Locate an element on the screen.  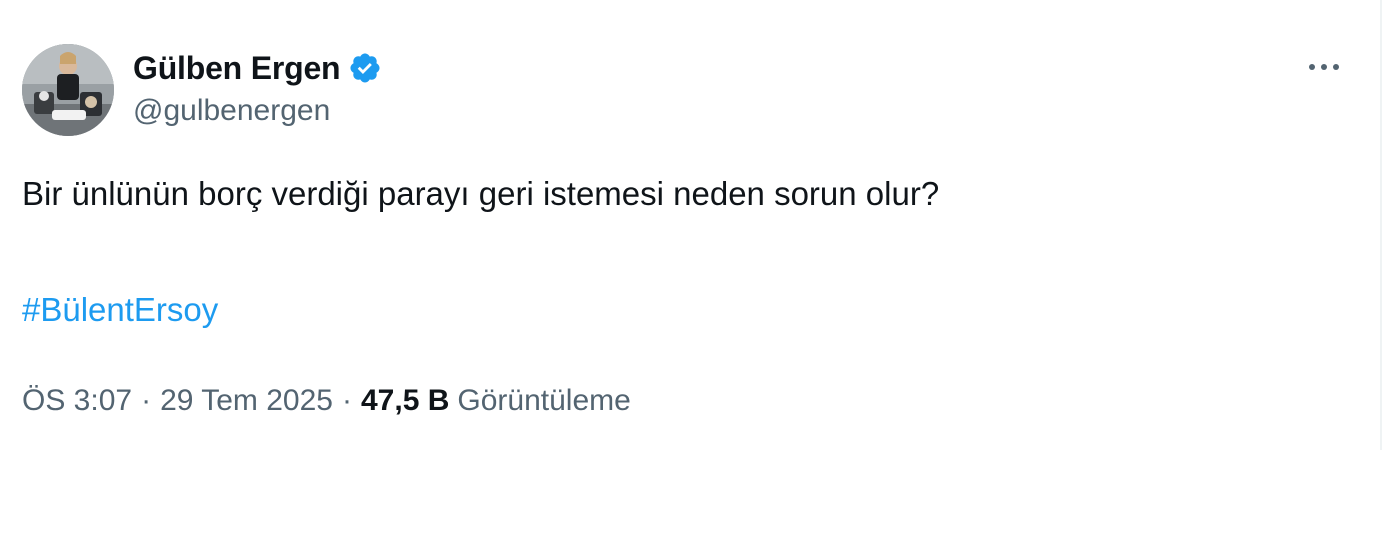
author-name-row: Gülben Ergen is located at coordinates (257, 68).